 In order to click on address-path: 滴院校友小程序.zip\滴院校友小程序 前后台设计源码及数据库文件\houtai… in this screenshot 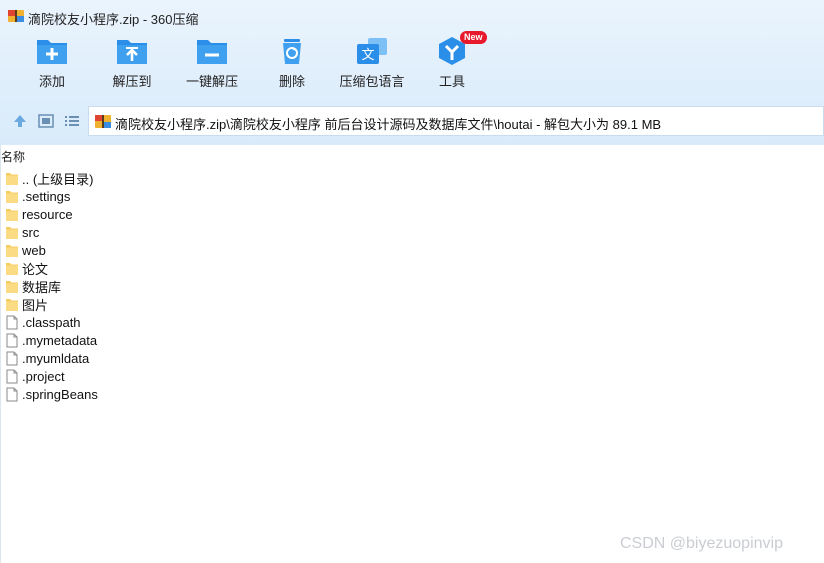, I will do `click(388, 124)`.